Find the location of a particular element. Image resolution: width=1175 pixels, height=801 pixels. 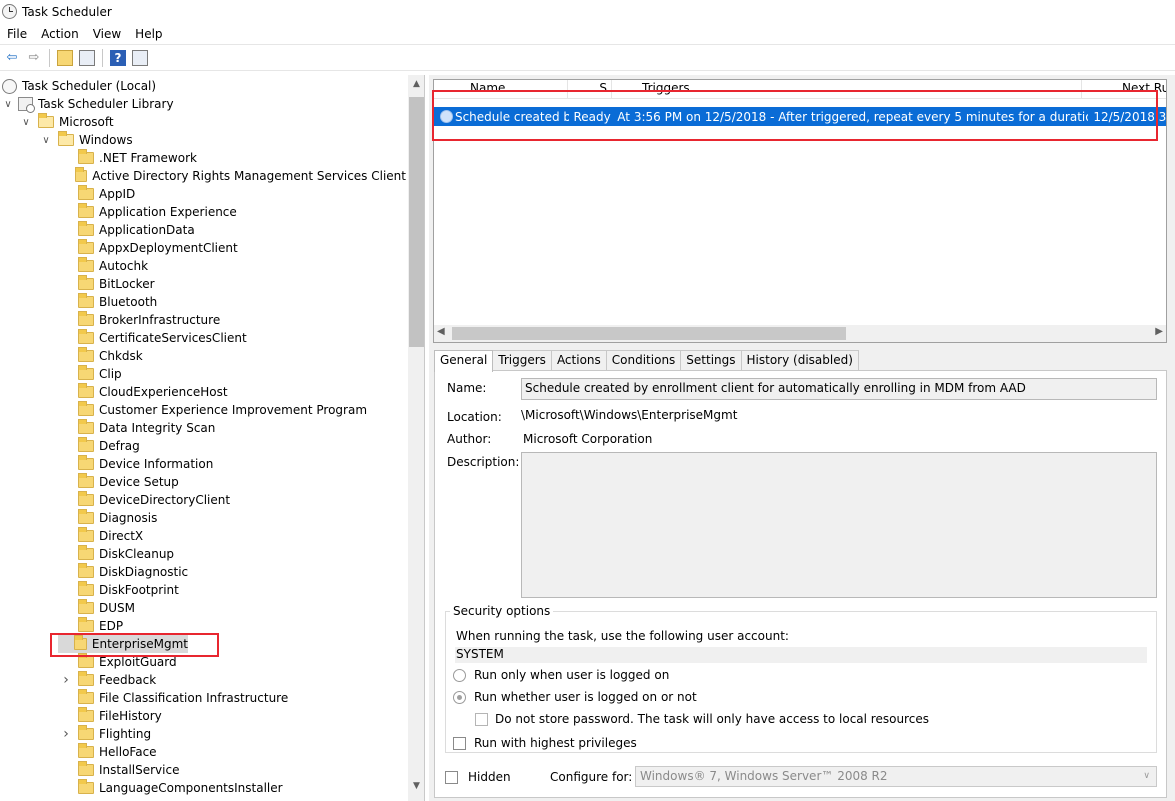

configure-for-select: Windows® 7, Windows Server™ 2008 R2 ∨ is located at coordinates (896, 776).